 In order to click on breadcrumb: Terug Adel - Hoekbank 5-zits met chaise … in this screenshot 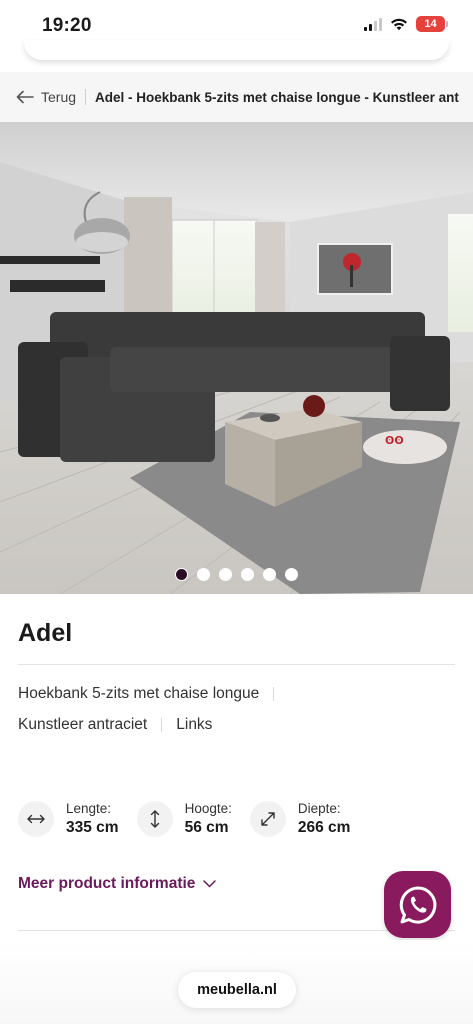, I will do `click(236, 97)`.